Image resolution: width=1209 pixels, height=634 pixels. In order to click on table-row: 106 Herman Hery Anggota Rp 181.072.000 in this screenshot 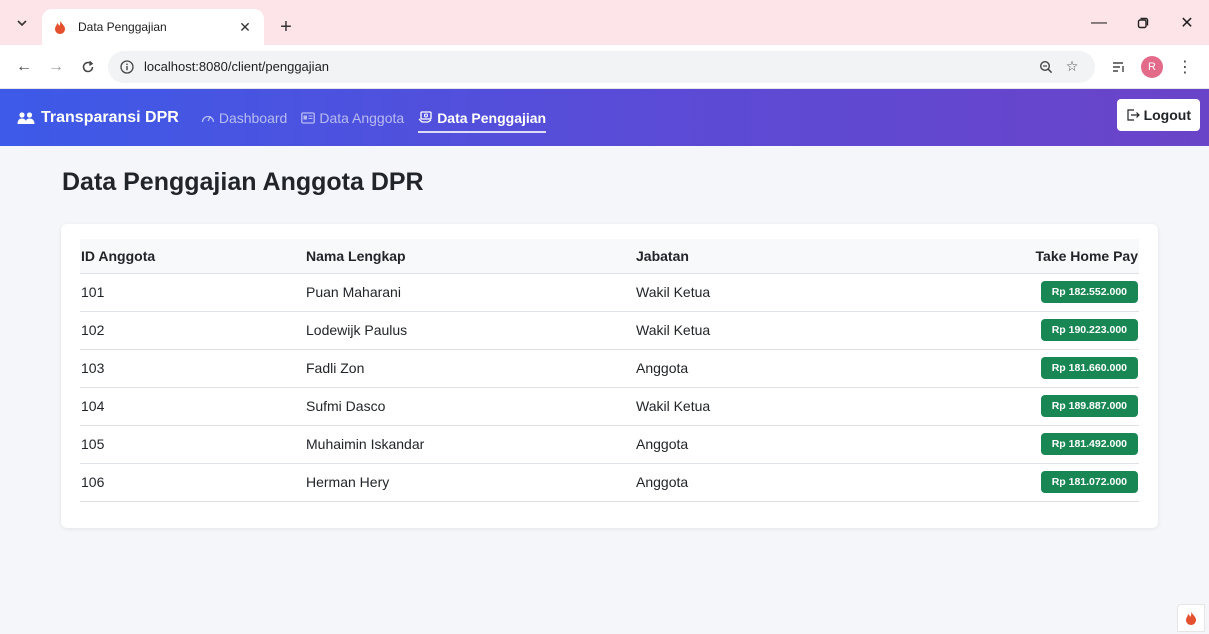, I will do `click(609, 482)`.